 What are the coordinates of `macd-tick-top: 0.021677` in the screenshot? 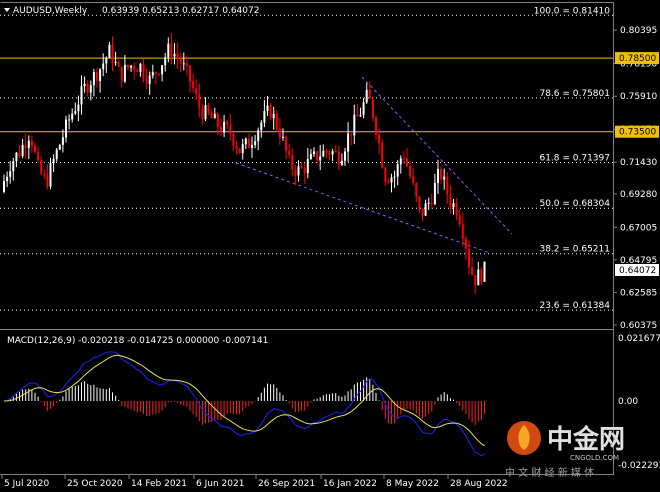 It's located at (639, 339).